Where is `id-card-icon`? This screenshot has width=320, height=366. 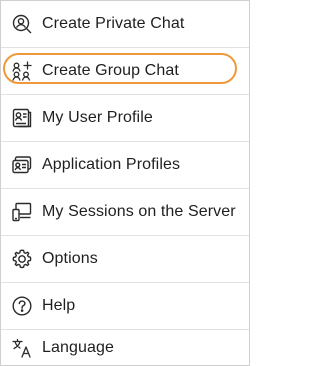 id-card-icon is located at coordinates (22, 165).